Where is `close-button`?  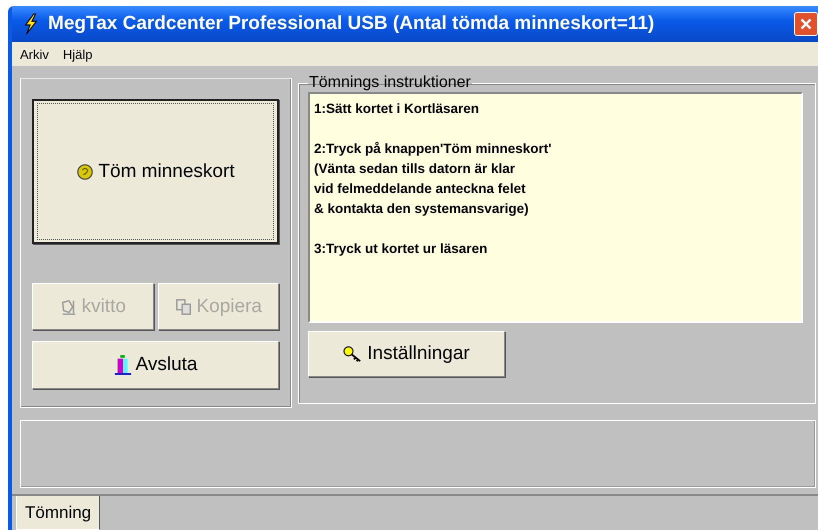 close-button is located at coordinates (806, 24).